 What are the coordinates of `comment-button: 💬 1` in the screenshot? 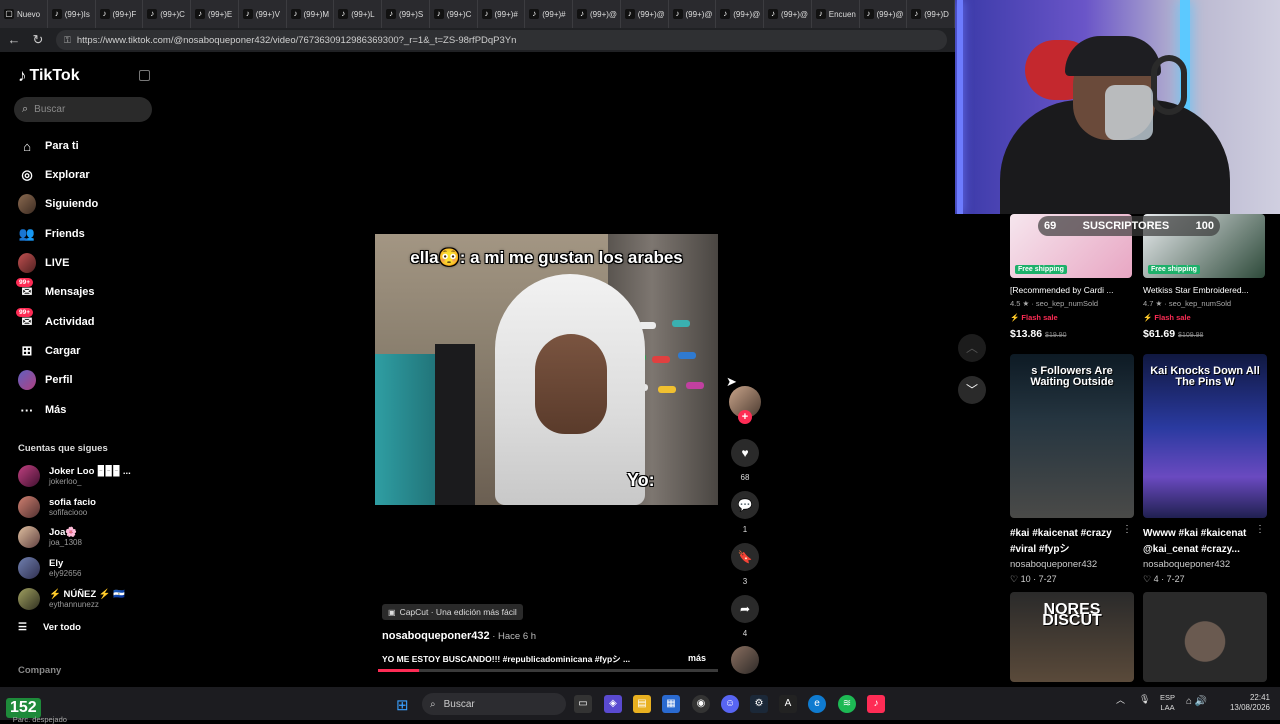 It's located at (745, 512).